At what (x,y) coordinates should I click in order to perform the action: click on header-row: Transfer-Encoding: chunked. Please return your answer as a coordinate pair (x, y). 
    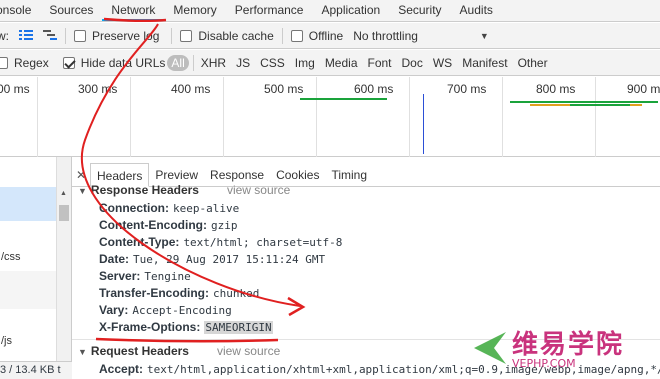
    Looking at the image, I should click on (179, 293).